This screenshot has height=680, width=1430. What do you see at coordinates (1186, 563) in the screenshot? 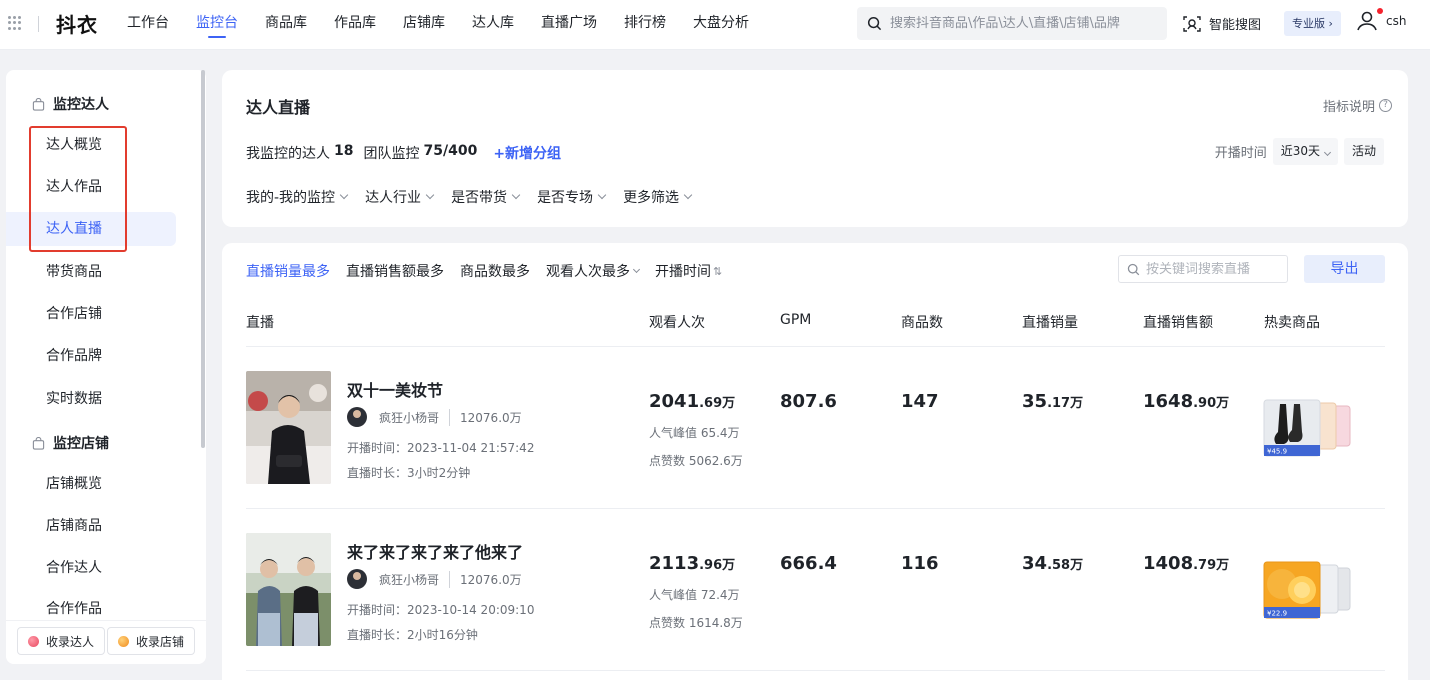
I see `revenue-value: 1408.79万` at bounding box center [1186, 563].